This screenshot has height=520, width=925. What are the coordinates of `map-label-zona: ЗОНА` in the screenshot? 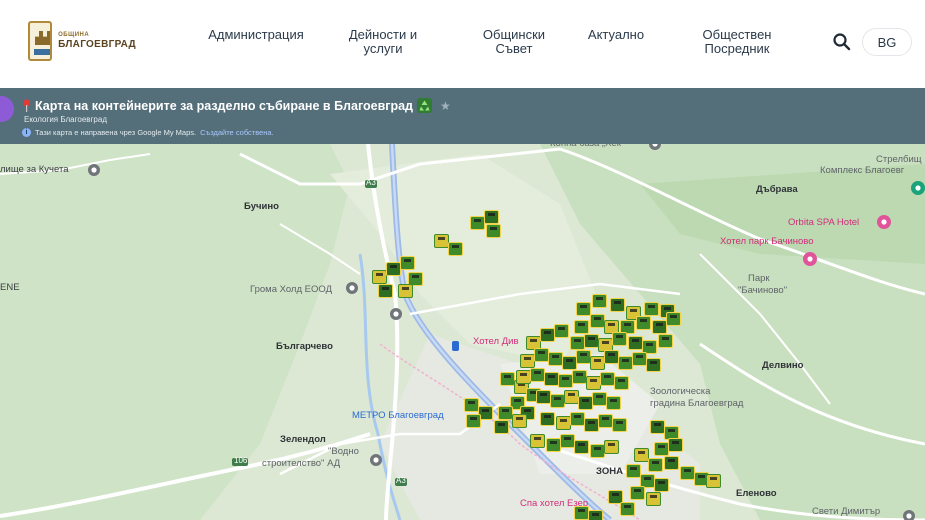 It's located at (609, 471).